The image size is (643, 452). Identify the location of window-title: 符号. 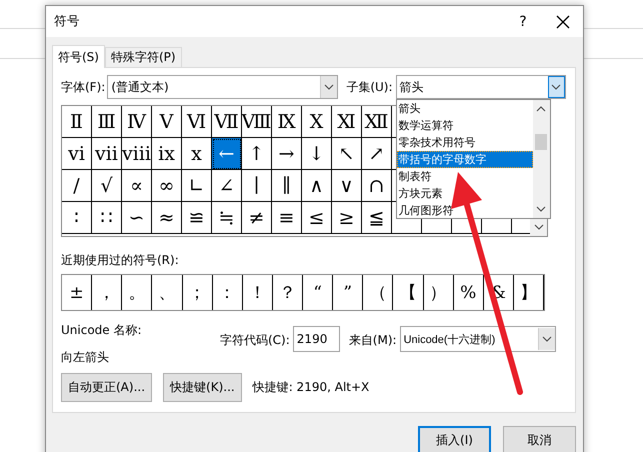
(67, 21).